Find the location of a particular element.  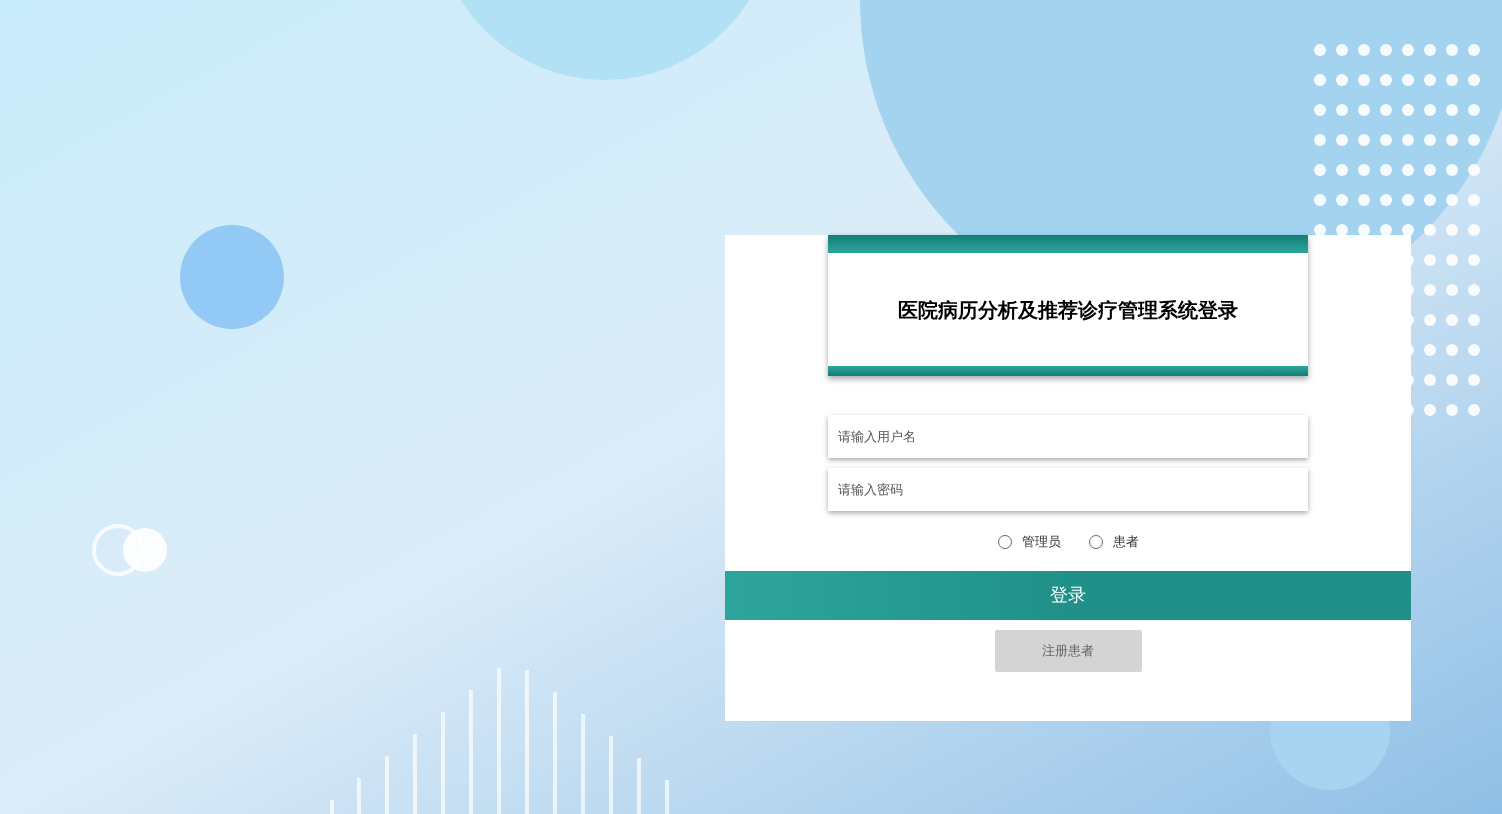

register-button: 注册患者 is located at coordinates (1068, 651).